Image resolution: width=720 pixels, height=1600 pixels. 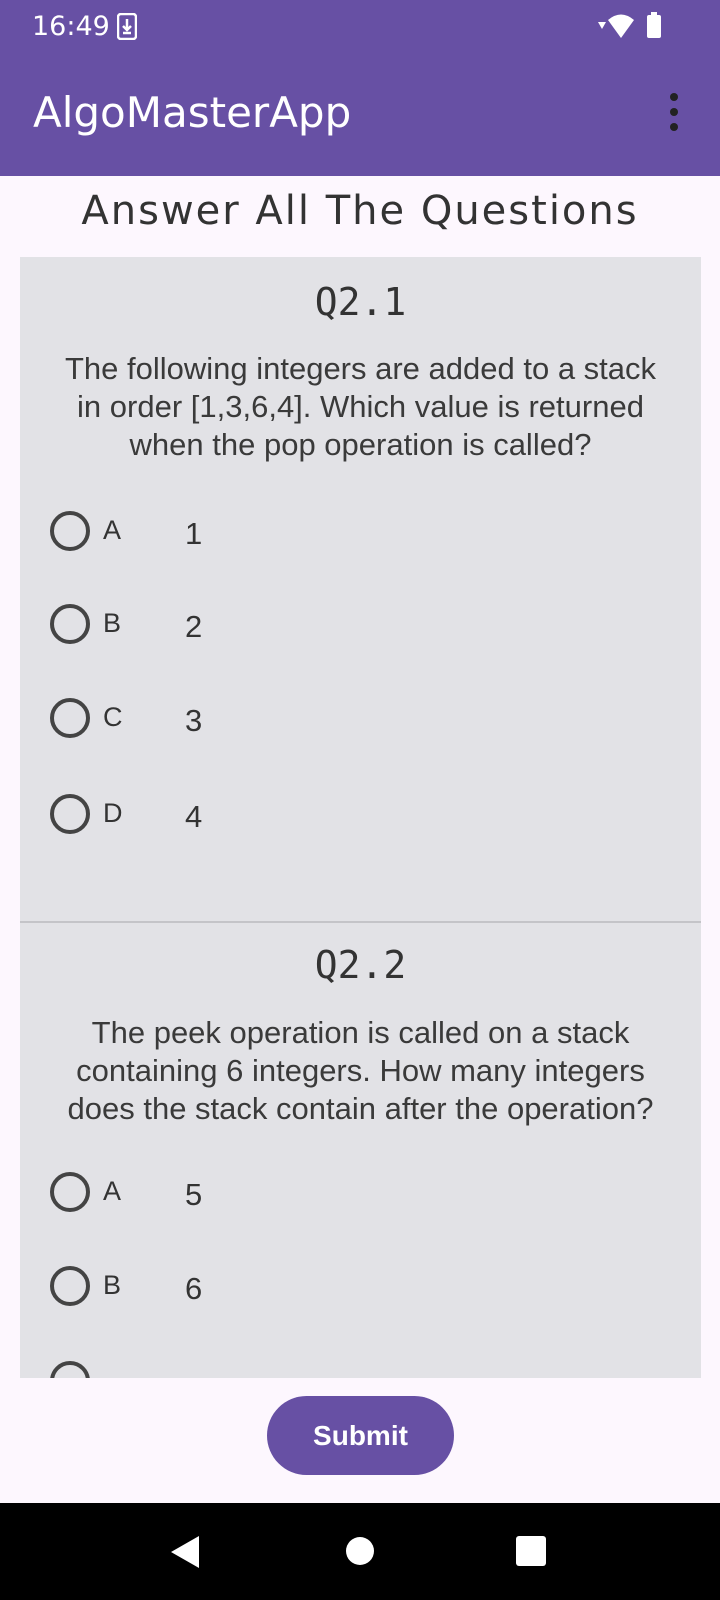 I want to click on option-value: 3, so click(x=194, y=720).